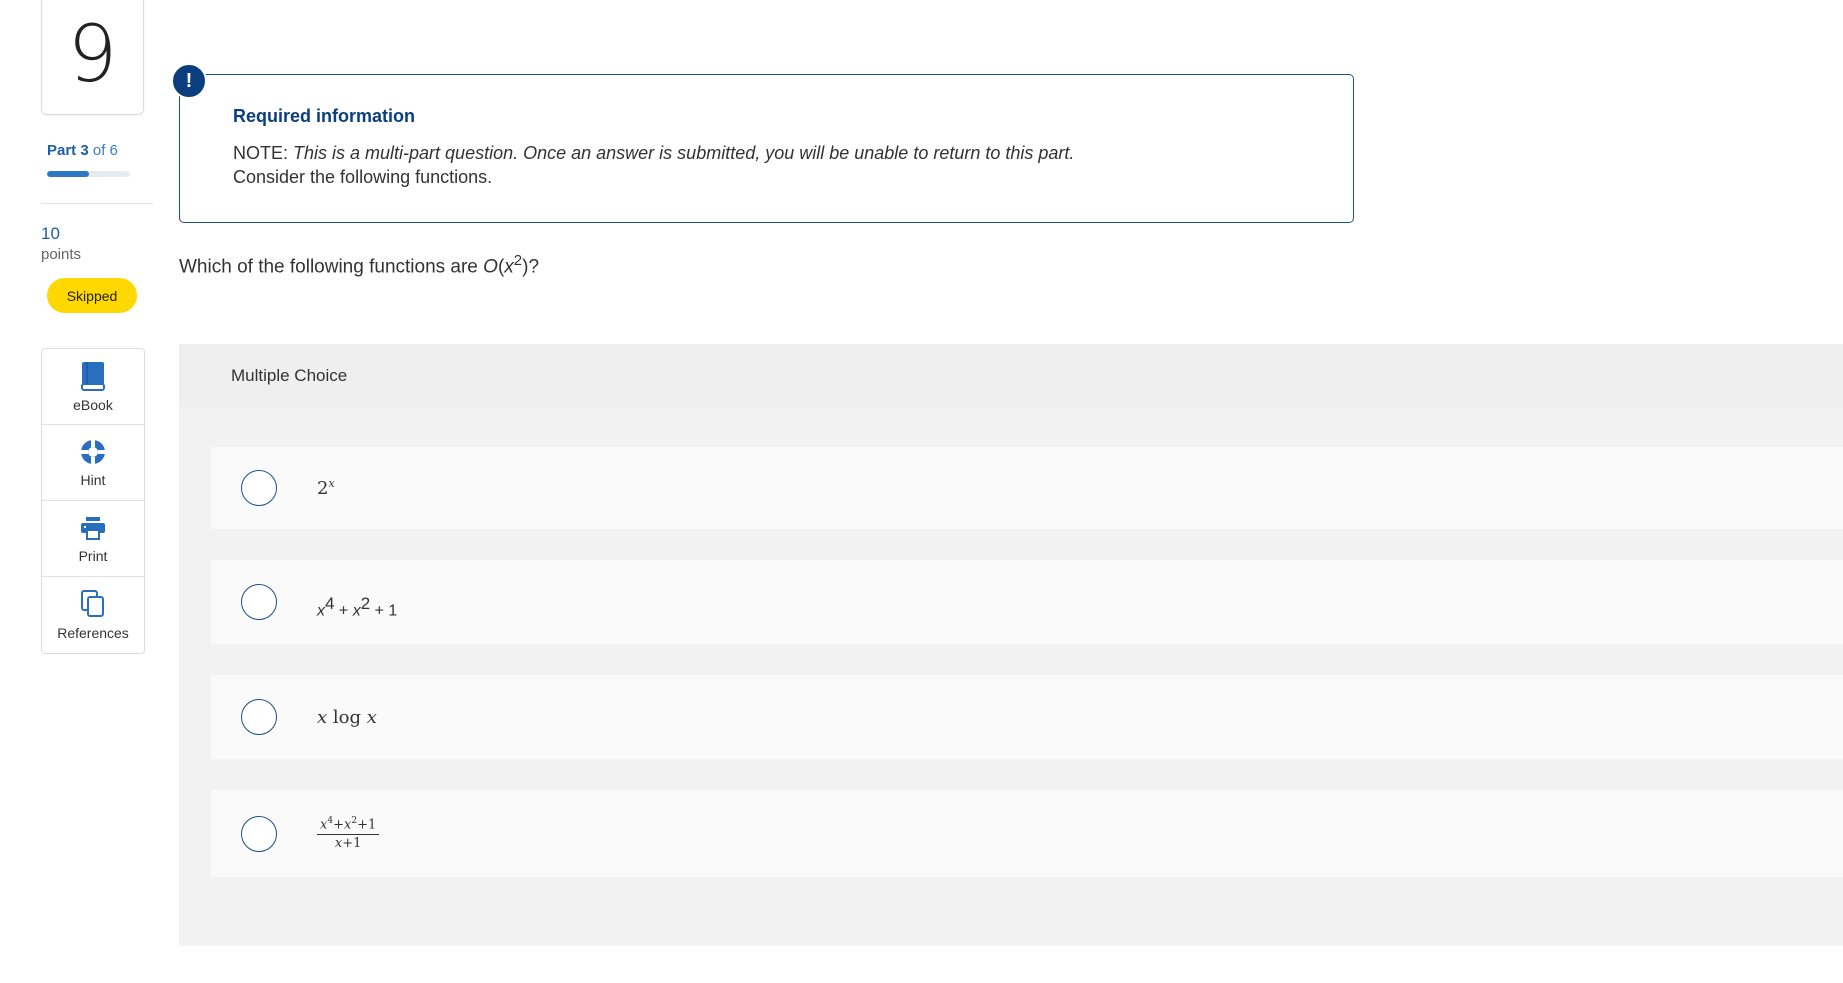  I want to click on choice2-t2: x, so click(356, 611).